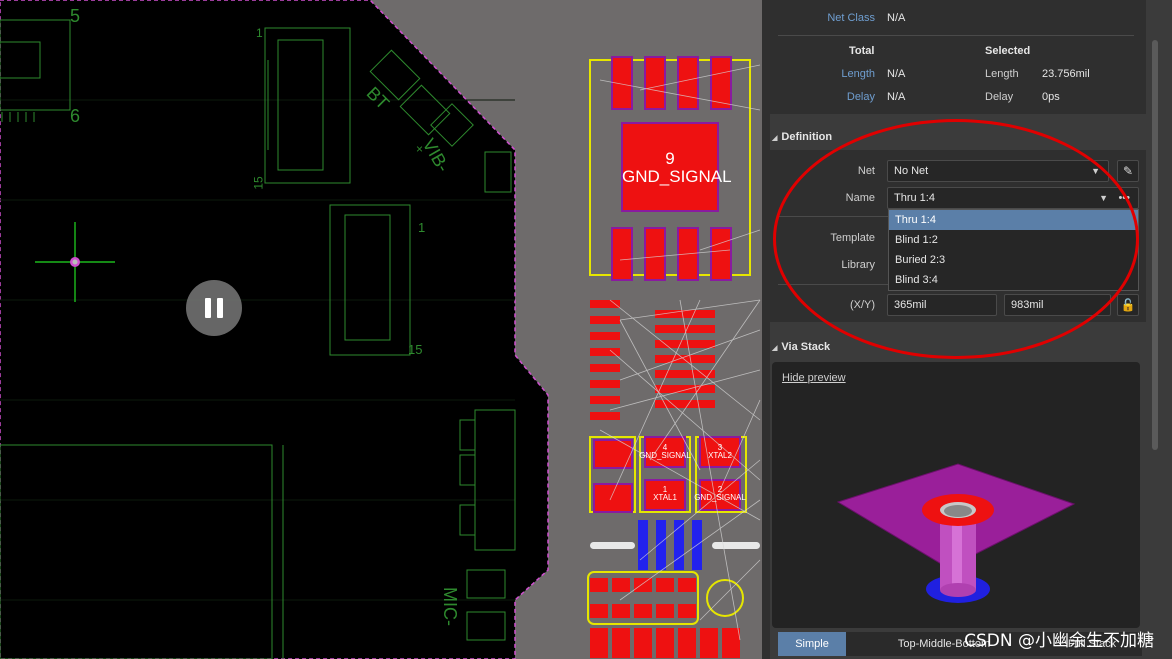  What do you see at coordinates (1051, 97) in the screenshot?
I see `selected-delay-value: 0ps` at bounding box center [1051, 97].